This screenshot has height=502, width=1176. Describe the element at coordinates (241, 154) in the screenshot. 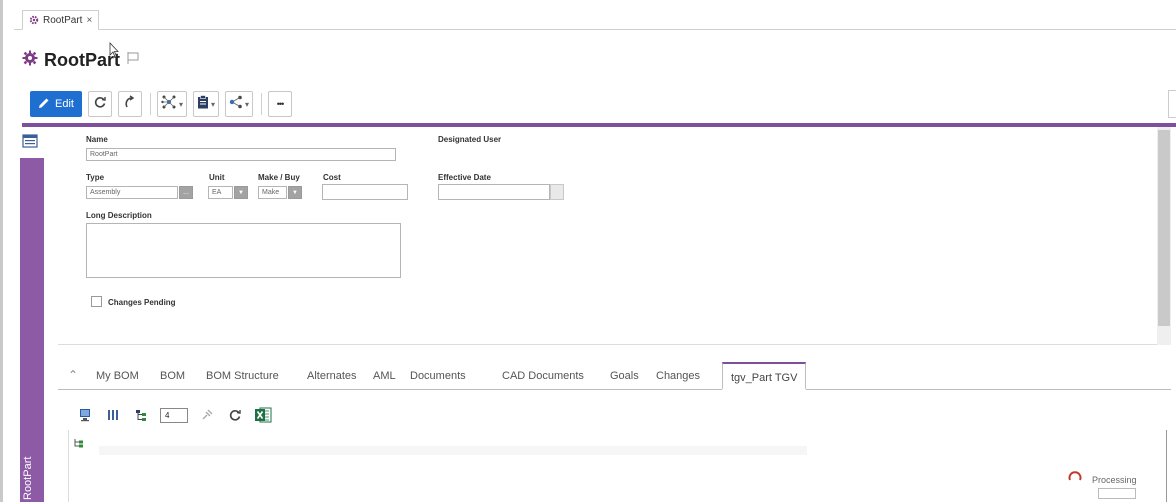

I see `name-field: RootPart` at that location.